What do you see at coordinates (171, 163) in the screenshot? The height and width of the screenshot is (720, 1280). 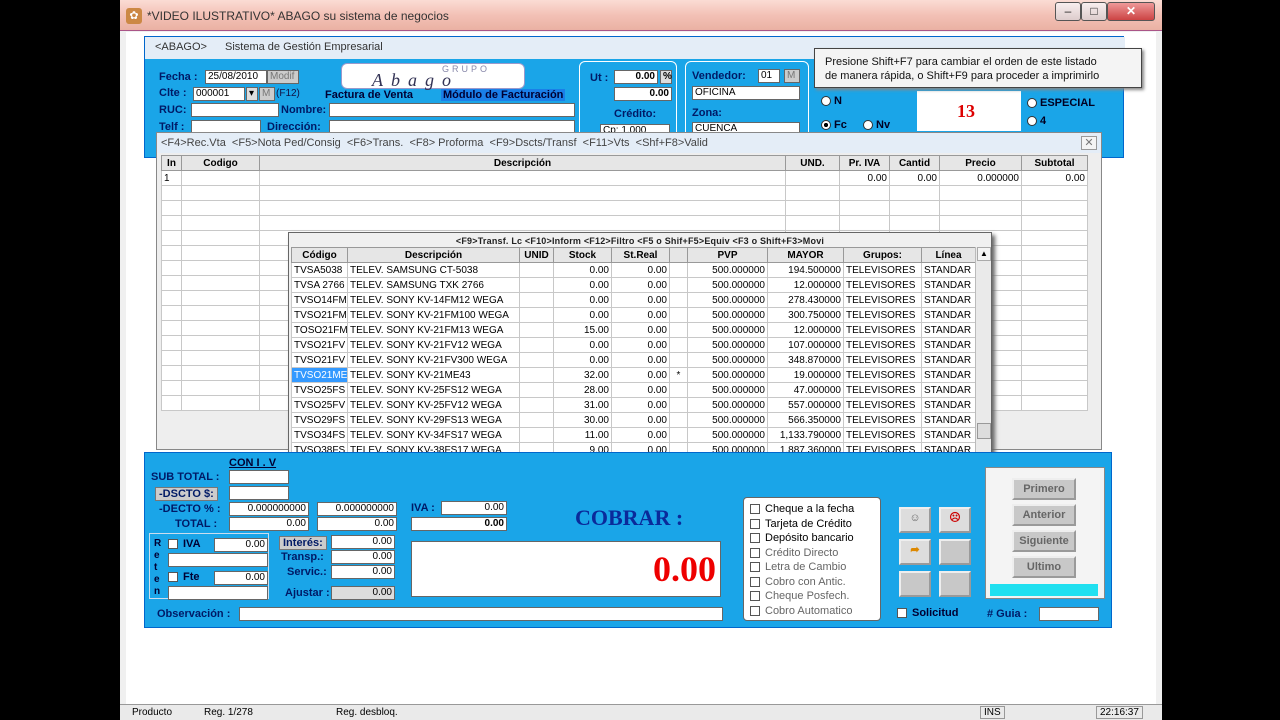 I see `detail-col-header: In` at bounding box center [171, 163].